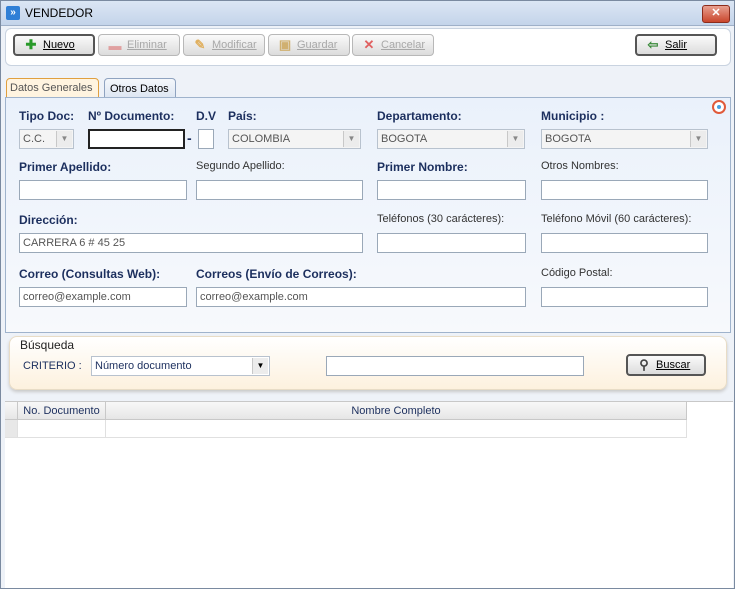 This screenshot has width=735, height=589. Describe the element at coordinates (224, 45) in the screenshot. I see `modificar-button: ✎ Modificar` at that location.